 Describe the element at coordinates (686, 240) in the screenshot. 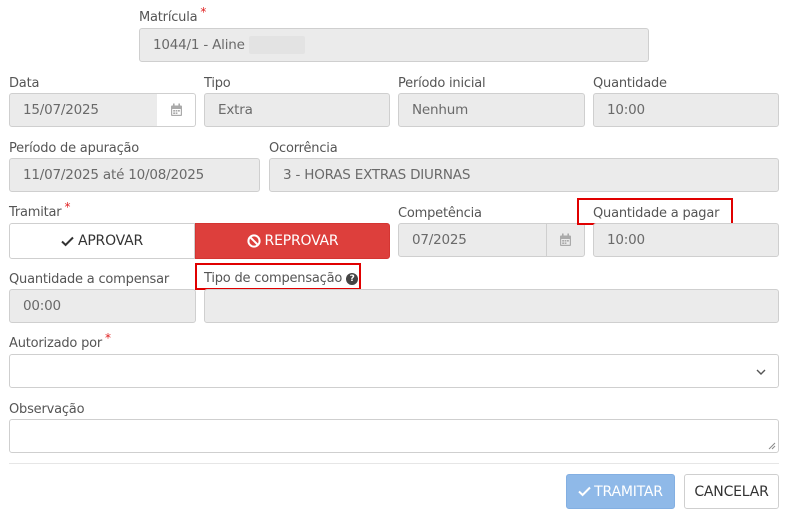

I see `quantidade-pagar-field: 10:00` at that location.